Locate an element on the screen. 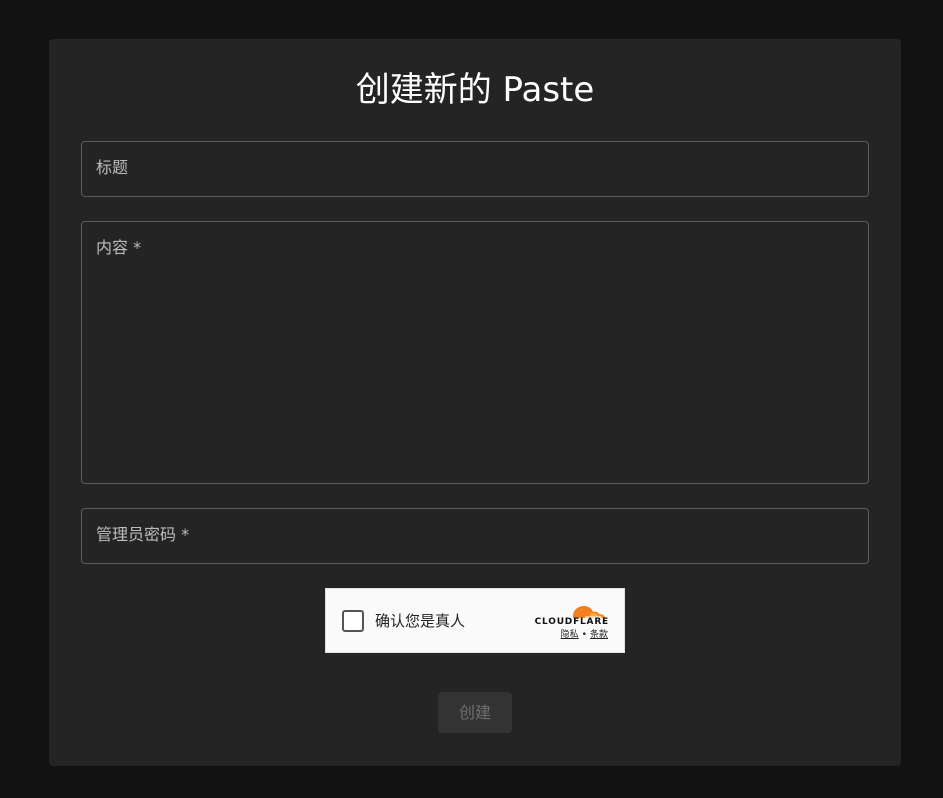  admin-password-label: 管理员密码 * is located at coordinates (143, 534).